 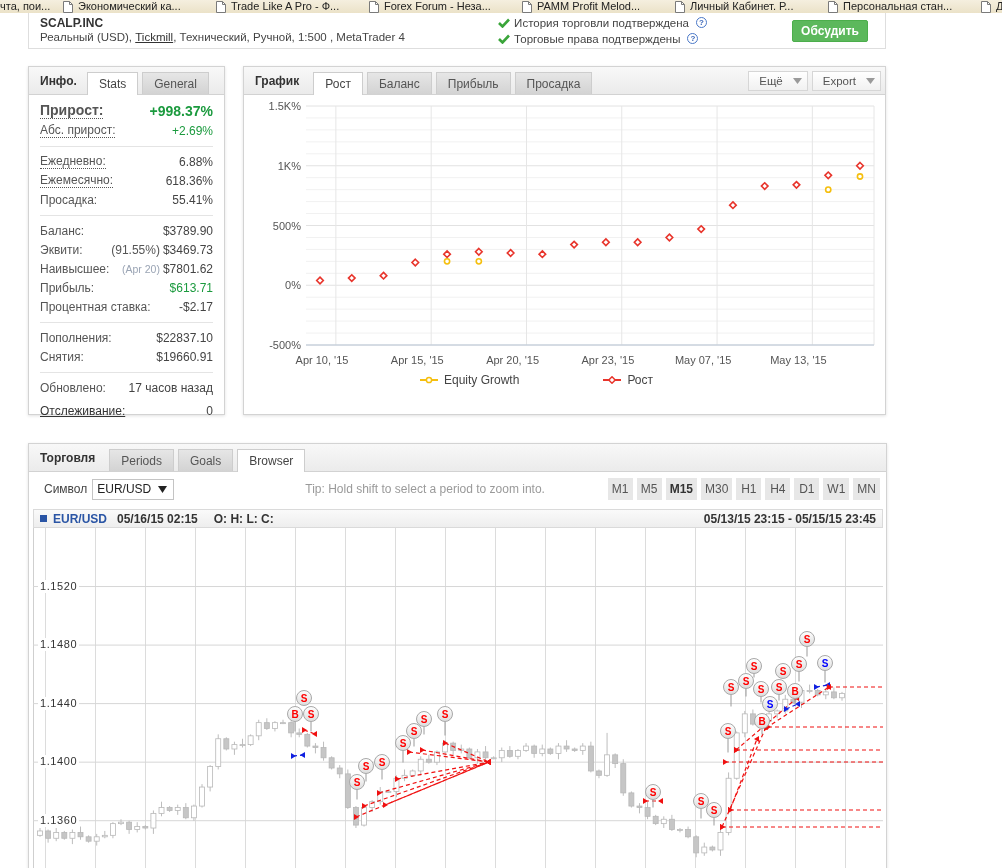 What do you see at coordinates (191, 287) in the screenshot?
I see `stat-value: $613.71` at bounding box center [191, 287].